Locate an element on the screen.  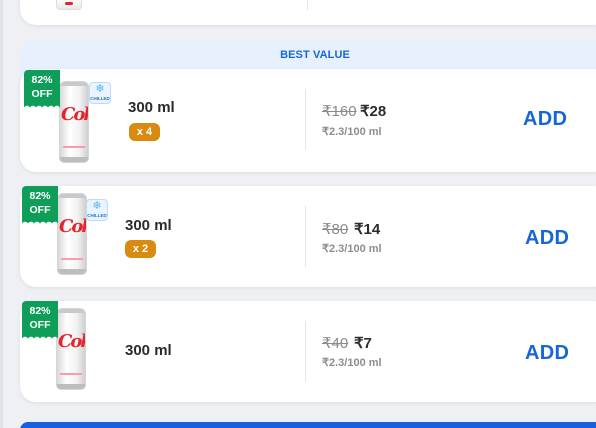
mrp-price: ₹80 is located at coordinates (335, 229).